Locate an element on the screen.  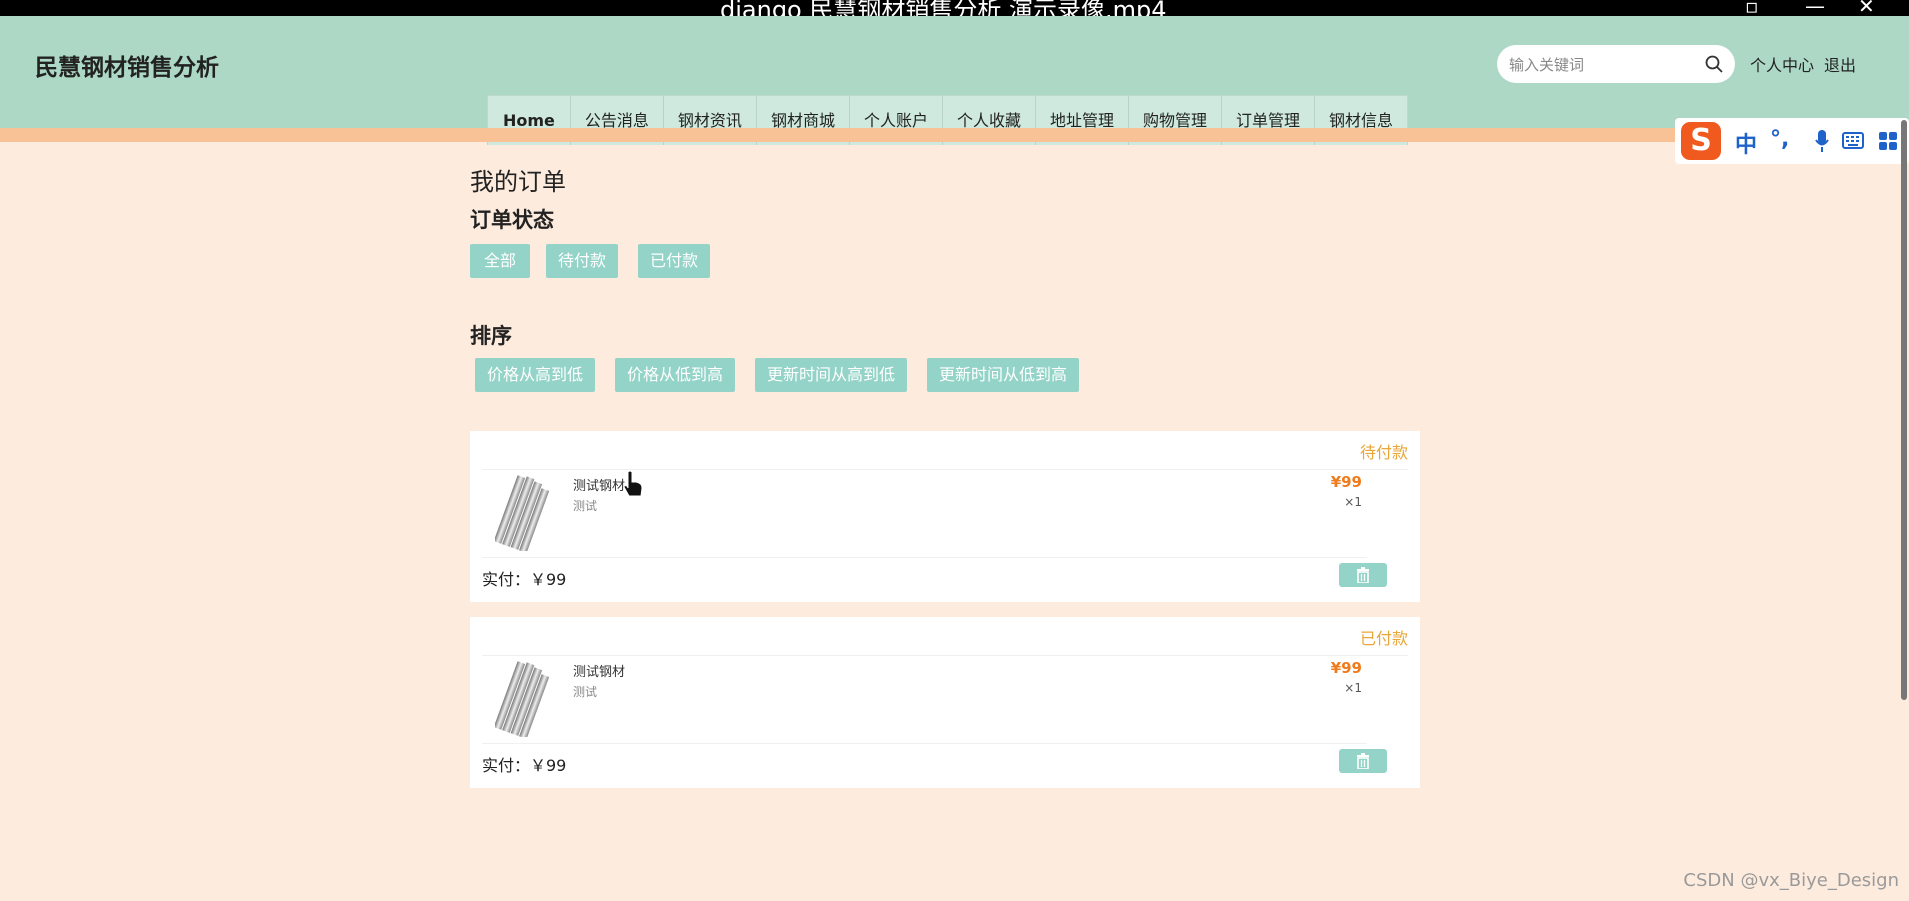
sort-time-asc-button: 更新时间从低到高 is located at coordinates (1003, 375).